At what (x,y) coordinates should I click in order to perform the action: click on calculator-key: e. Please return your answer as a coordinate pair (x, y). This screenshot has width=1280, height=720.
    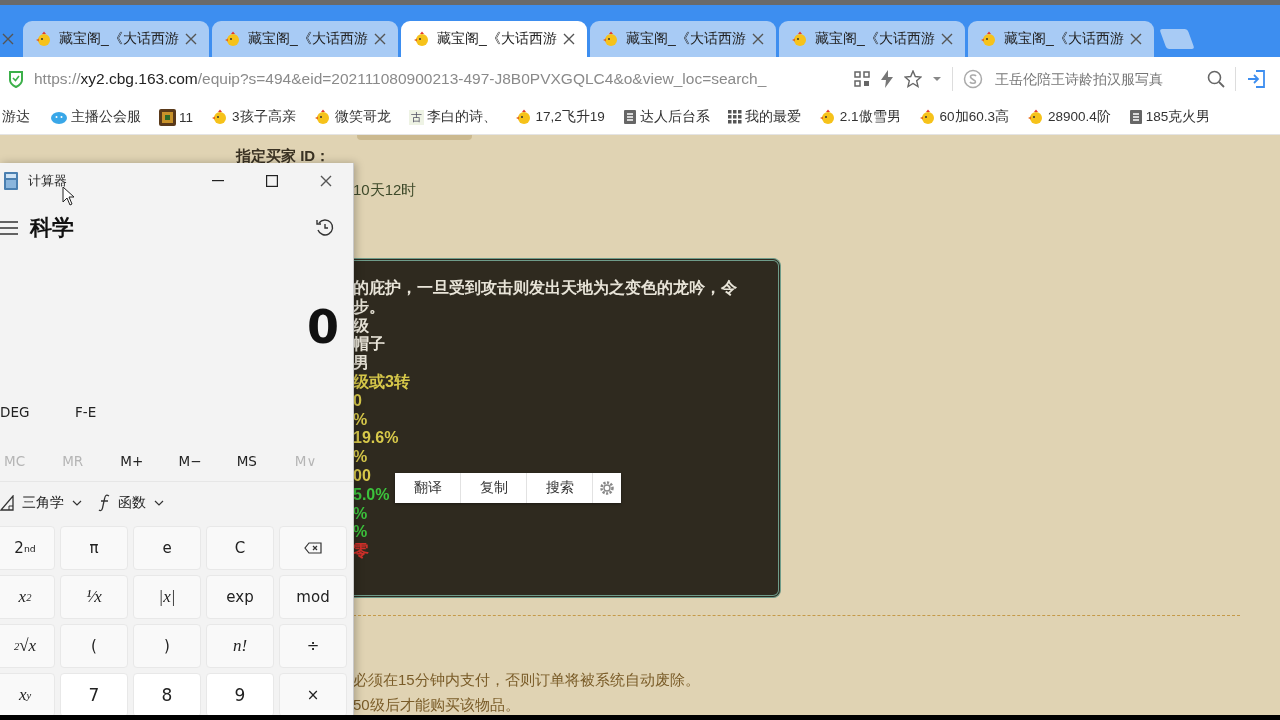
    Looking at the image, I should click on (167, 548).